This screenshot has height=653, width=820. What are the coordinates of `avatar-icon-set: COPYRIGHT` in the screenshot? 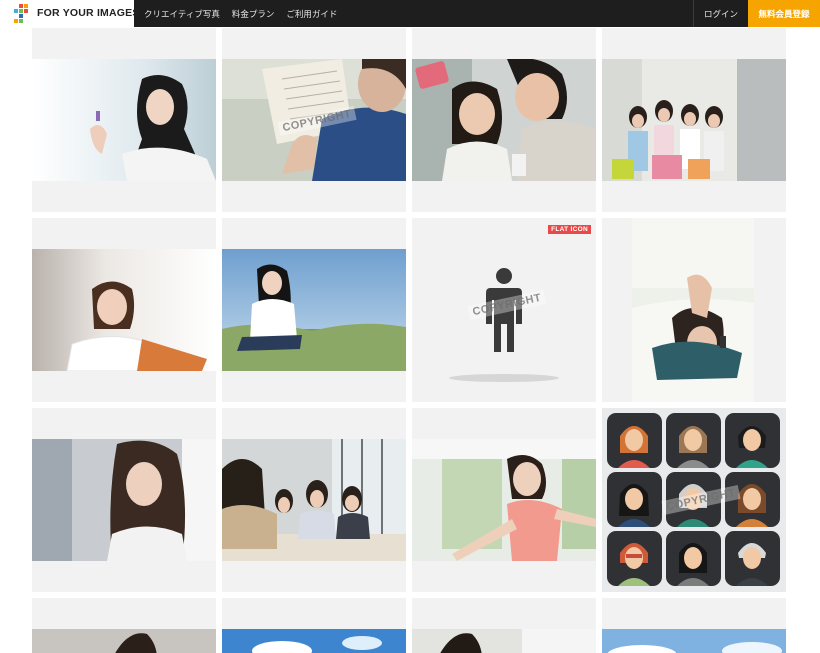 It's located at (694, 500).